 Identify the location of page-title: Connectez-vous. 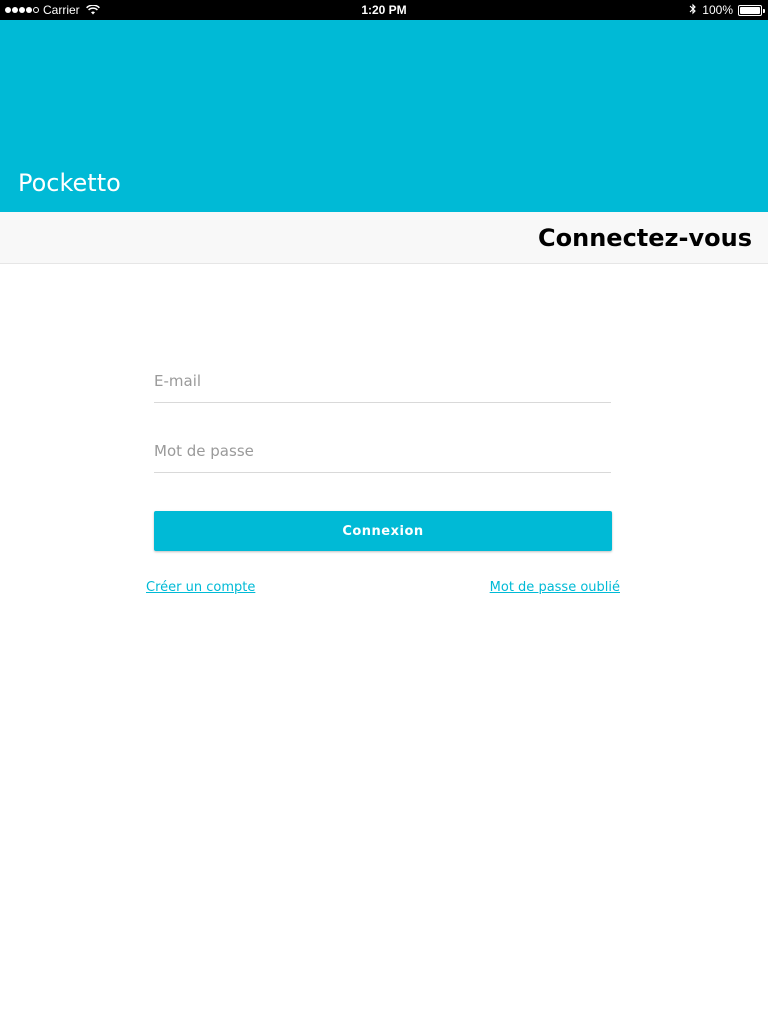
(645, 238).